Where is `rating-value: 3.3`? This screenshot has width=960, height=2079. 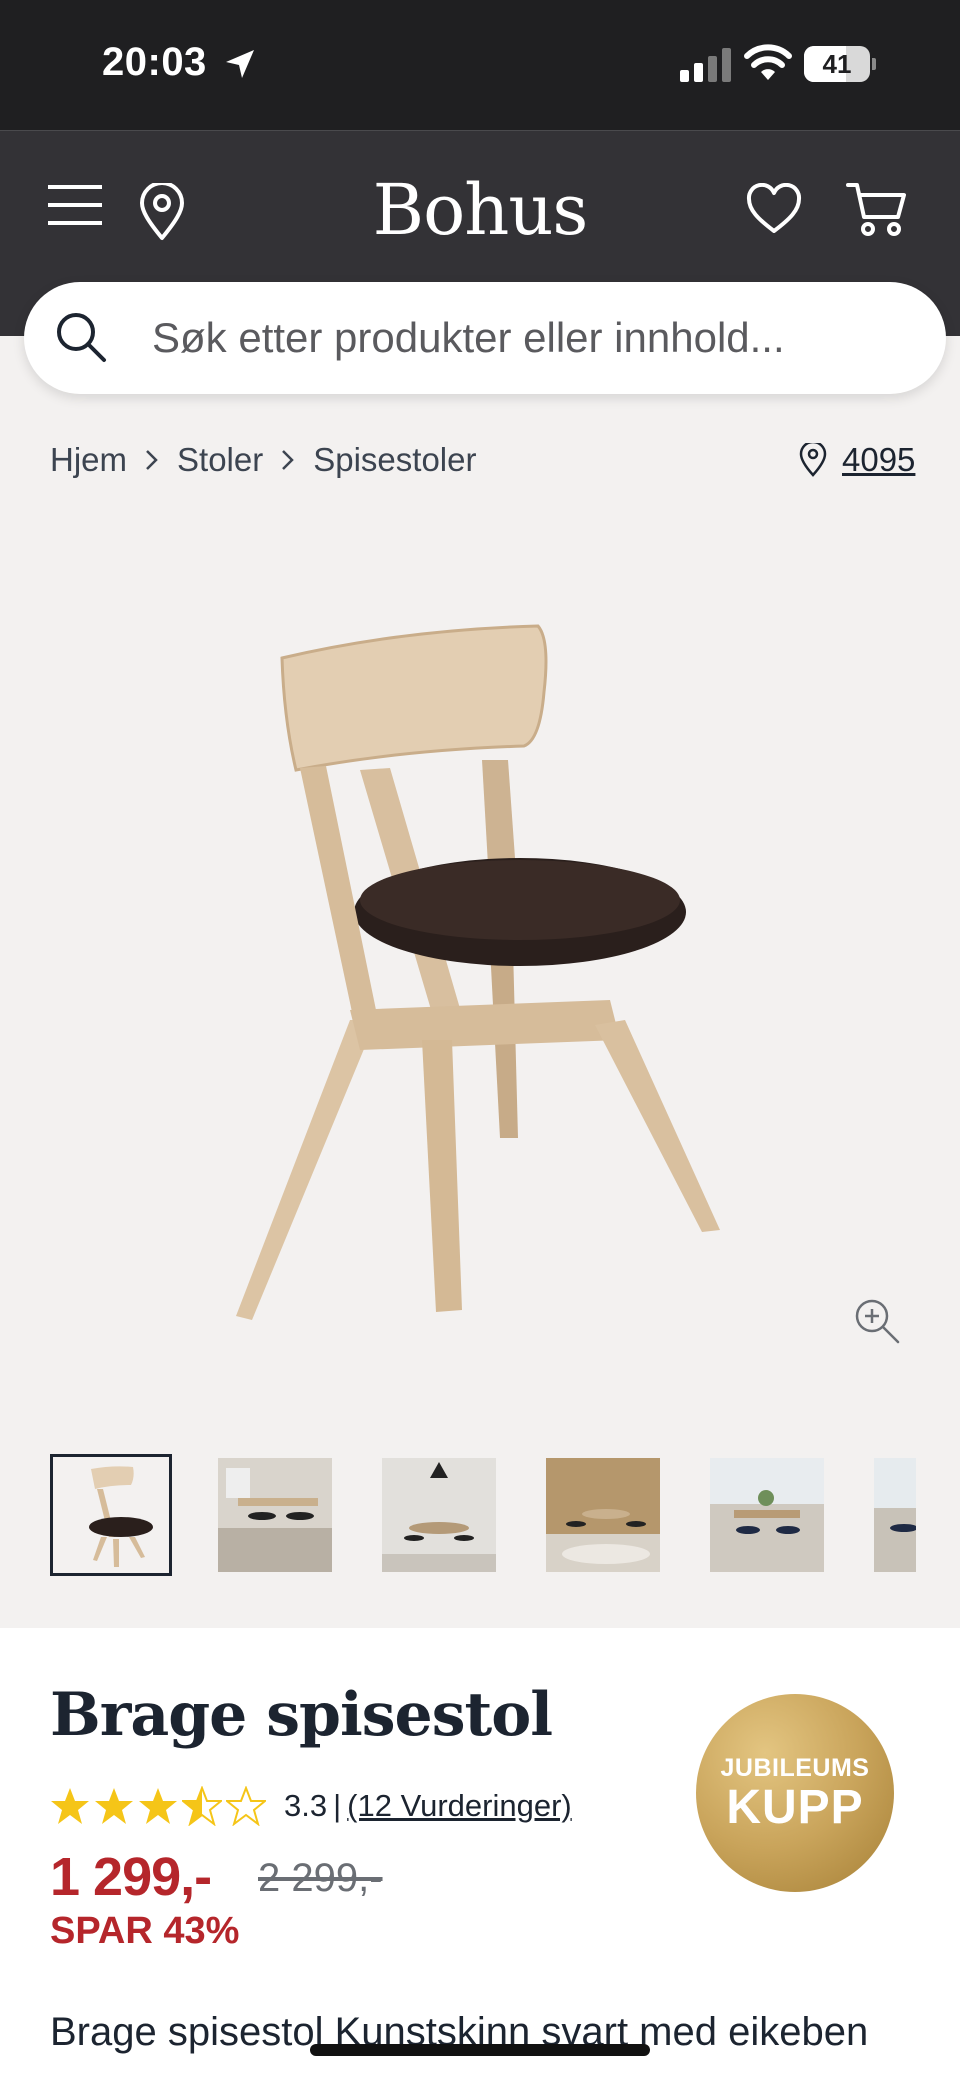
rating-value: 3.3 is located at coordinates (306, 1805).